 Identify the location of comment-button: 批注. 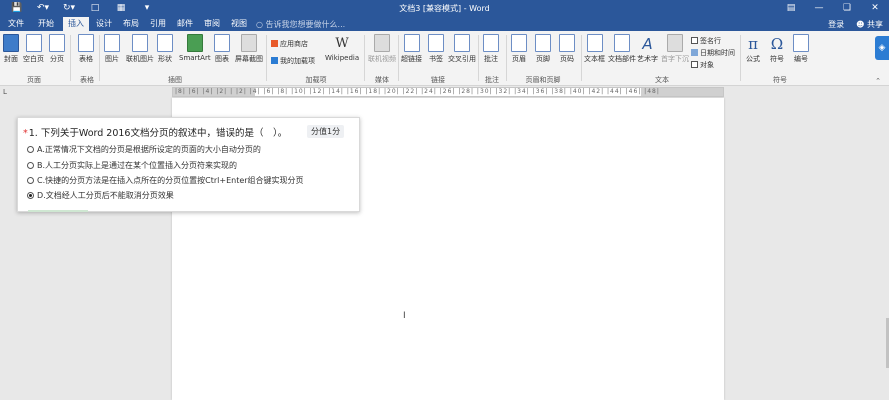
(491, 49).